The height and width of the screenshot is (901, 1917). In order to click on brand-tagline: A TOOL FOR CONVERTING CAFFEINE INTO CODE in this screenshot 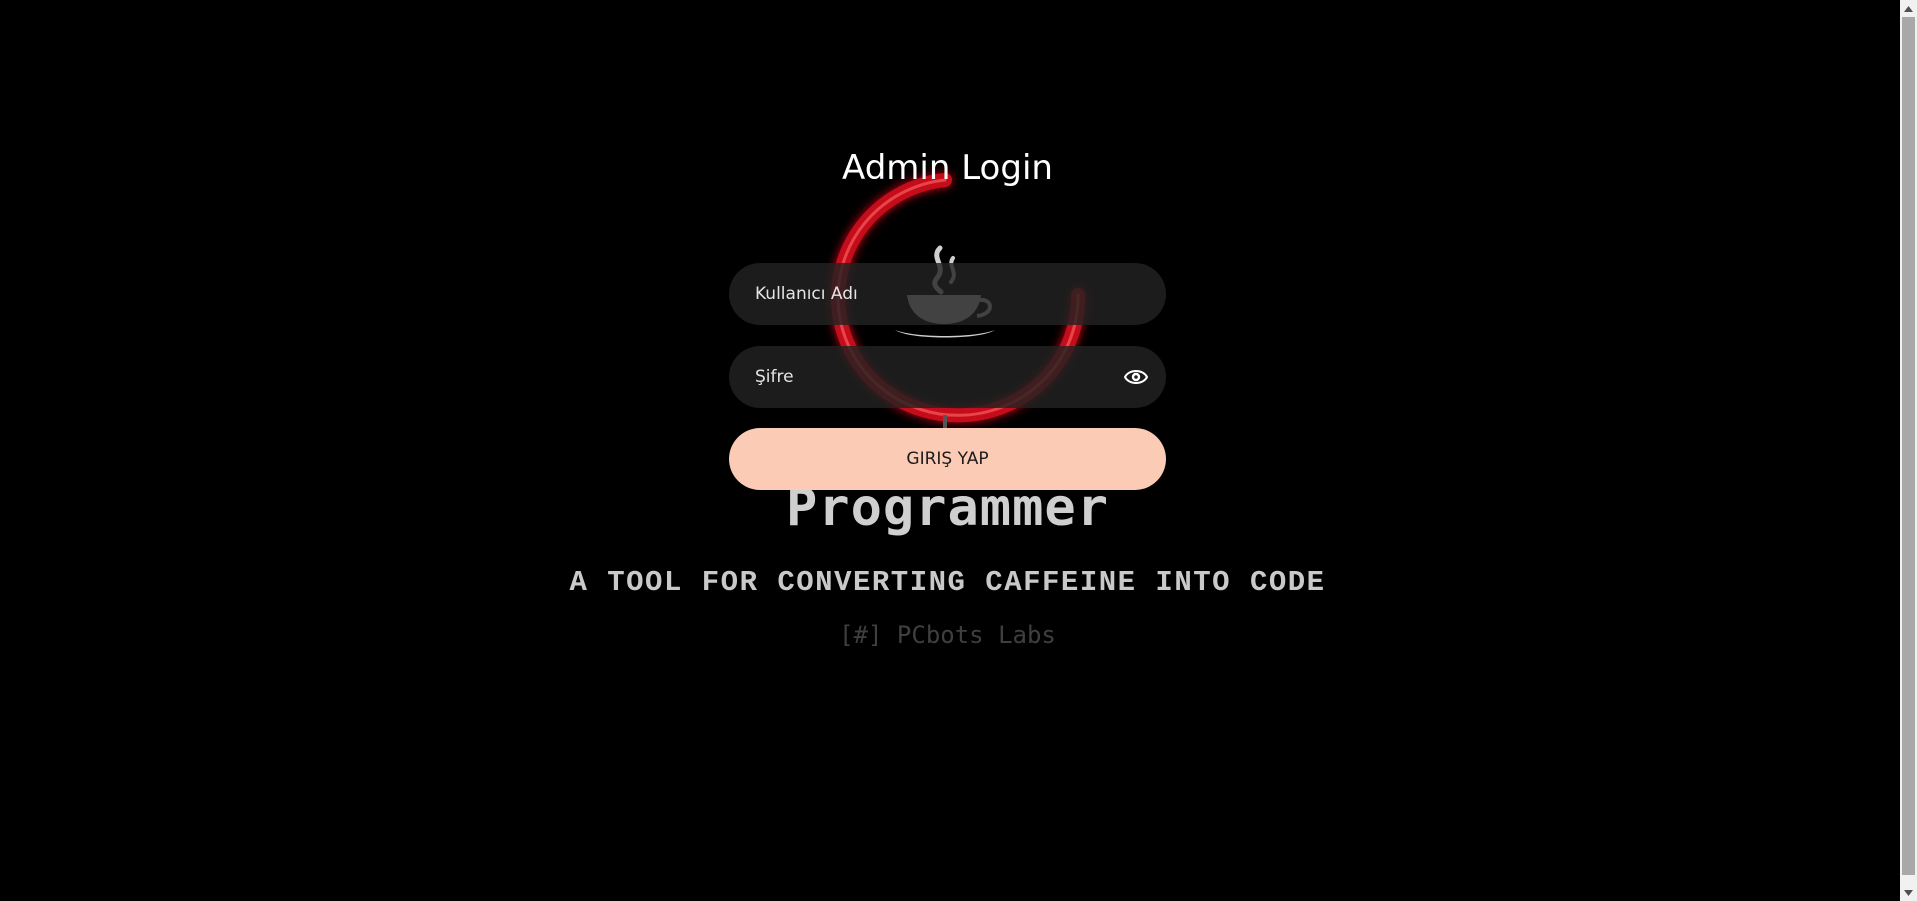, I will do `click(947, 582)`.